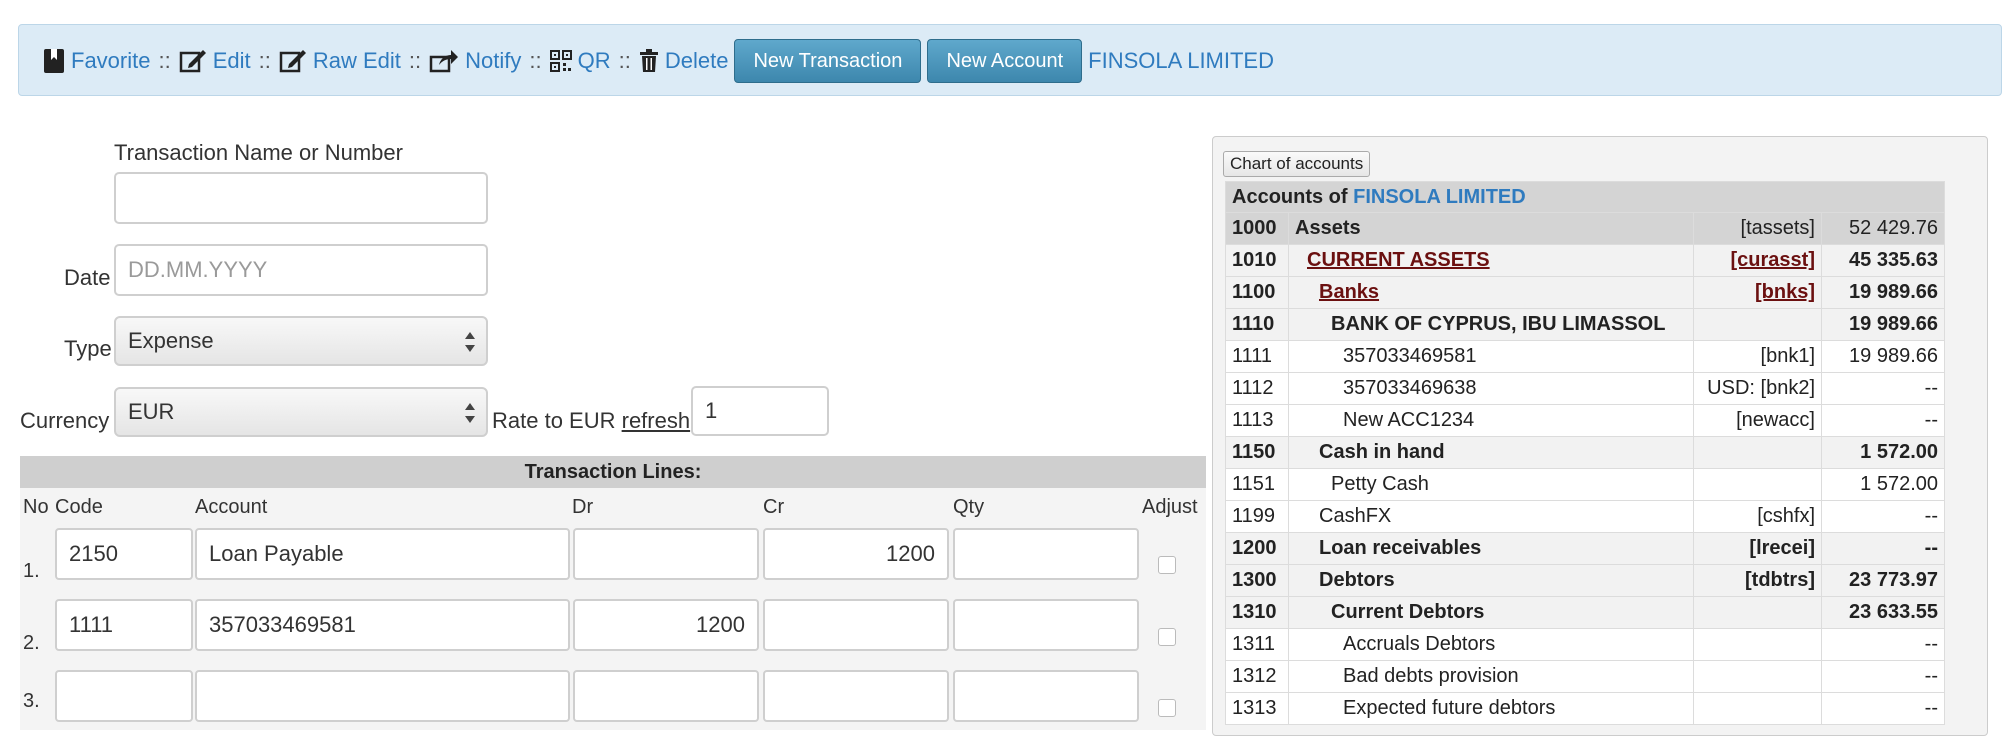  I want to click on account-code: 1151, so click(1257, 484).